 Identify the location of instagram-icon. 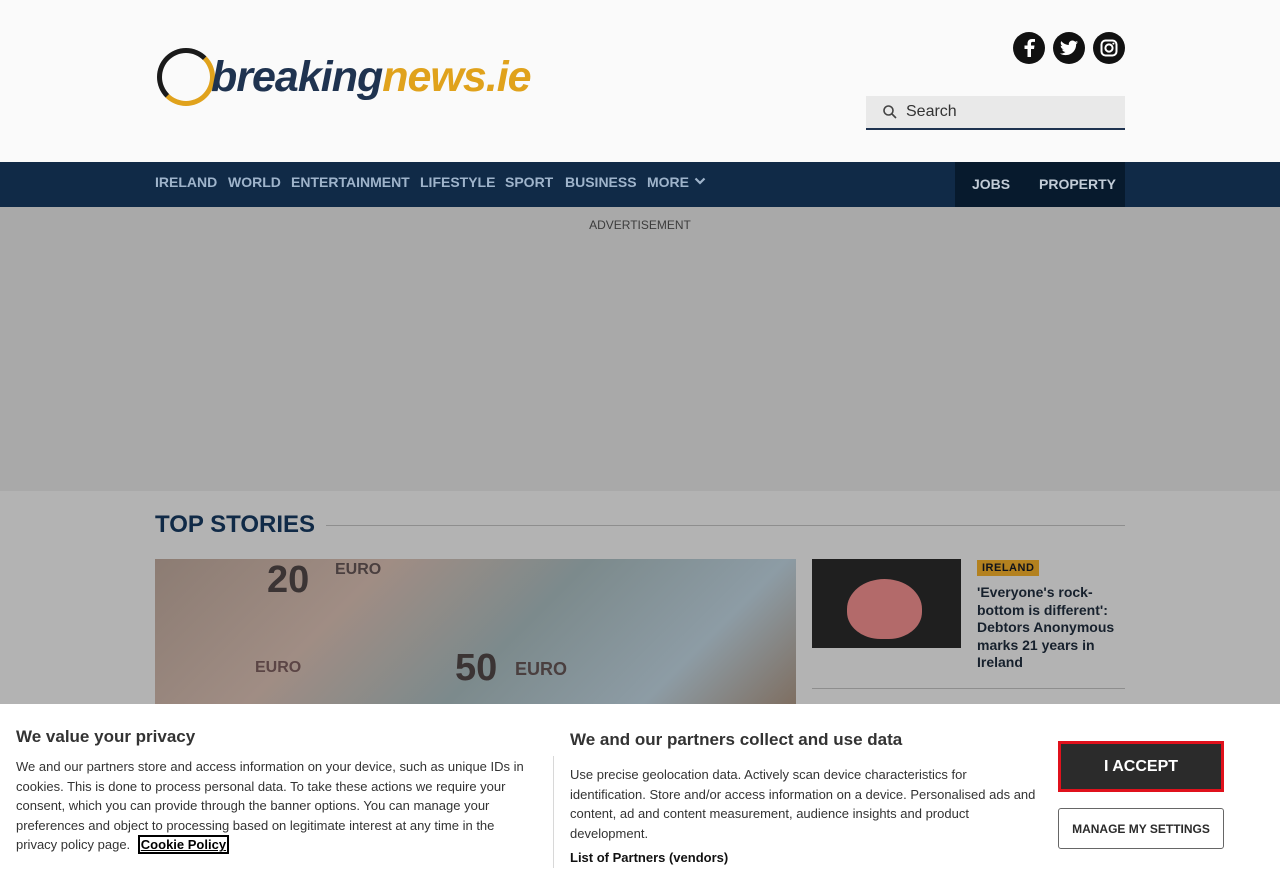
(1109, 48).